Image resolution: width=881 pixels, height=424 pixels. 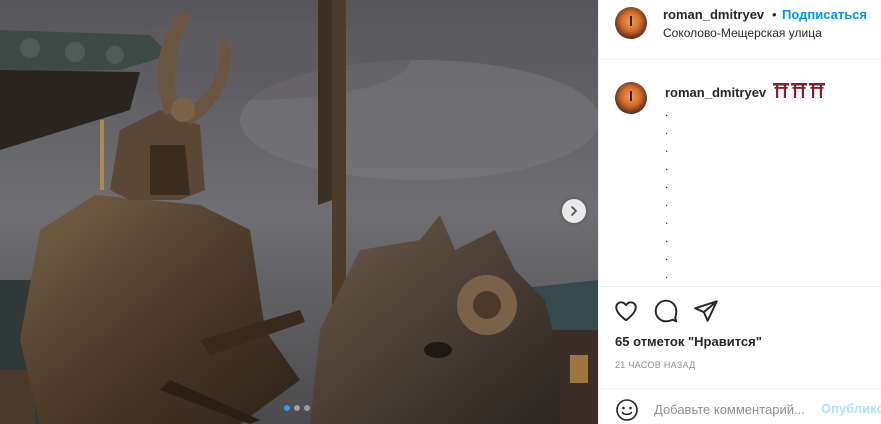 I want to click on next-slide-button, so click(x=574, y=211).